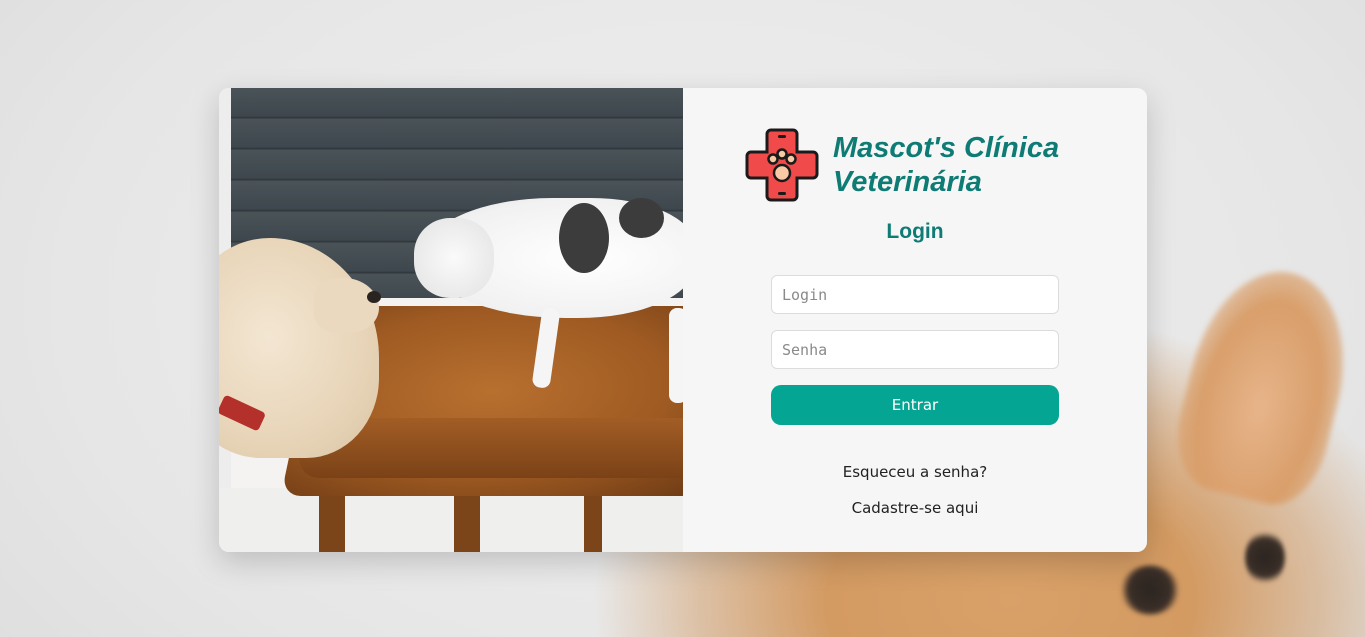  What do you see at coordinates (374, 297) in the screenshot?
I see `dog-nose` at bounding box center [374, 297].